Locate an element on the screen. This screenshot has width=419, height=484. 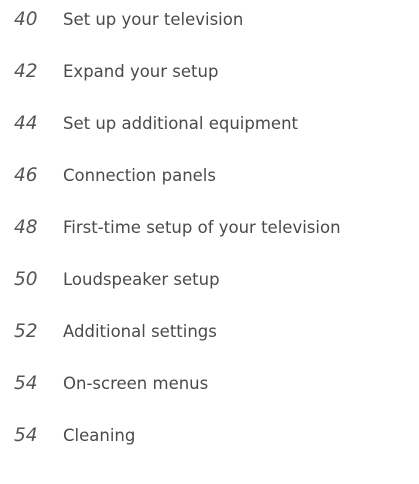
toc-entry-additional-settings: 52 Additional settings is located at coordinates (209, 332).